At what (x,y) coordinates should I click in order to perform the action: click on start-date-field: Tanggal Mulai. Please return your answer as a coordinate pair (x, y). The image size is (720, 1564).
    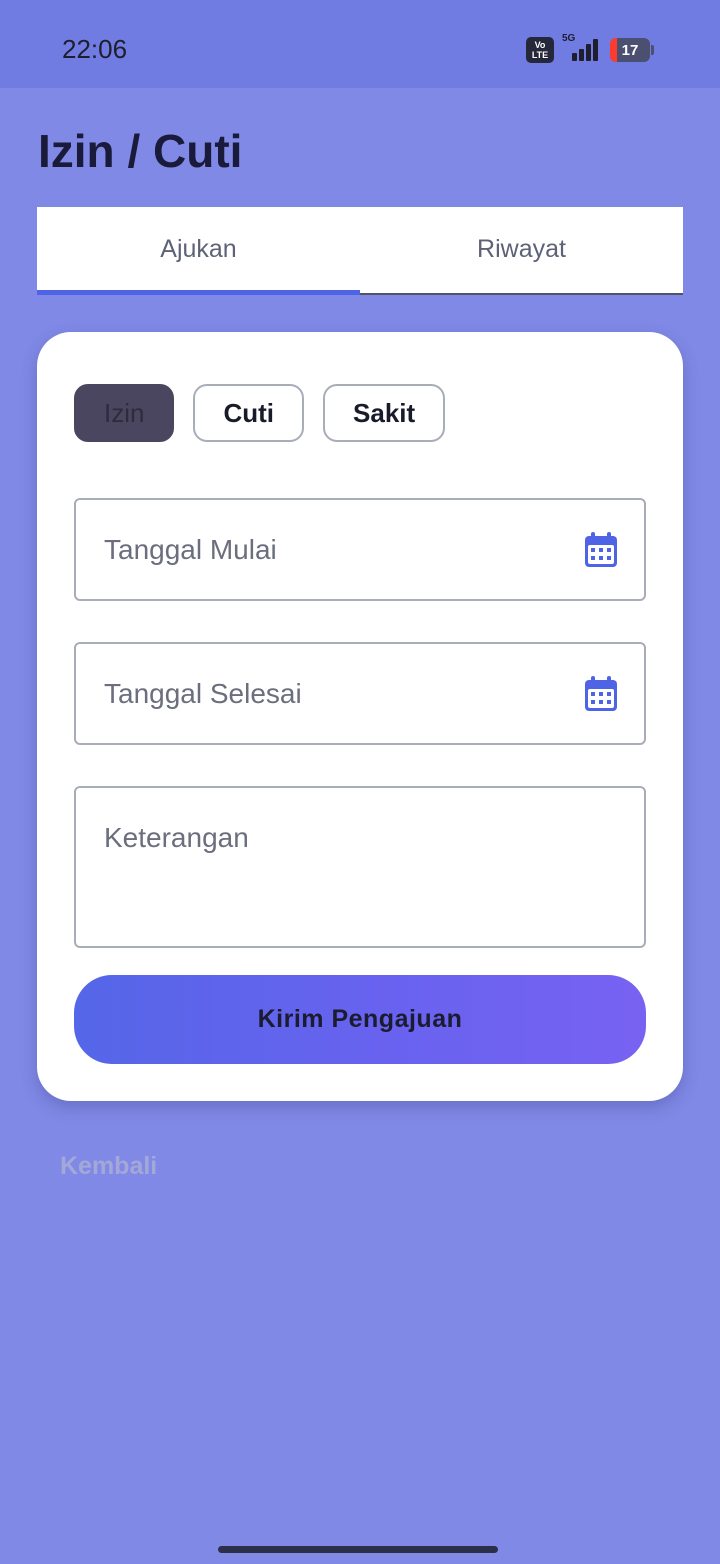
    Looking at the image, I should click on (360, 549).